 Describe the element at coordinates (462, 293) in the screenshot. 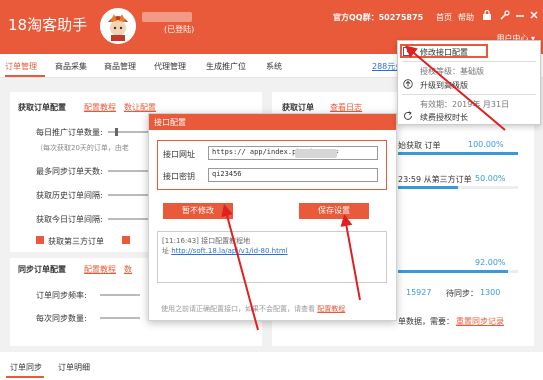

I see `pending-sync-label: 待同步：` at that location.